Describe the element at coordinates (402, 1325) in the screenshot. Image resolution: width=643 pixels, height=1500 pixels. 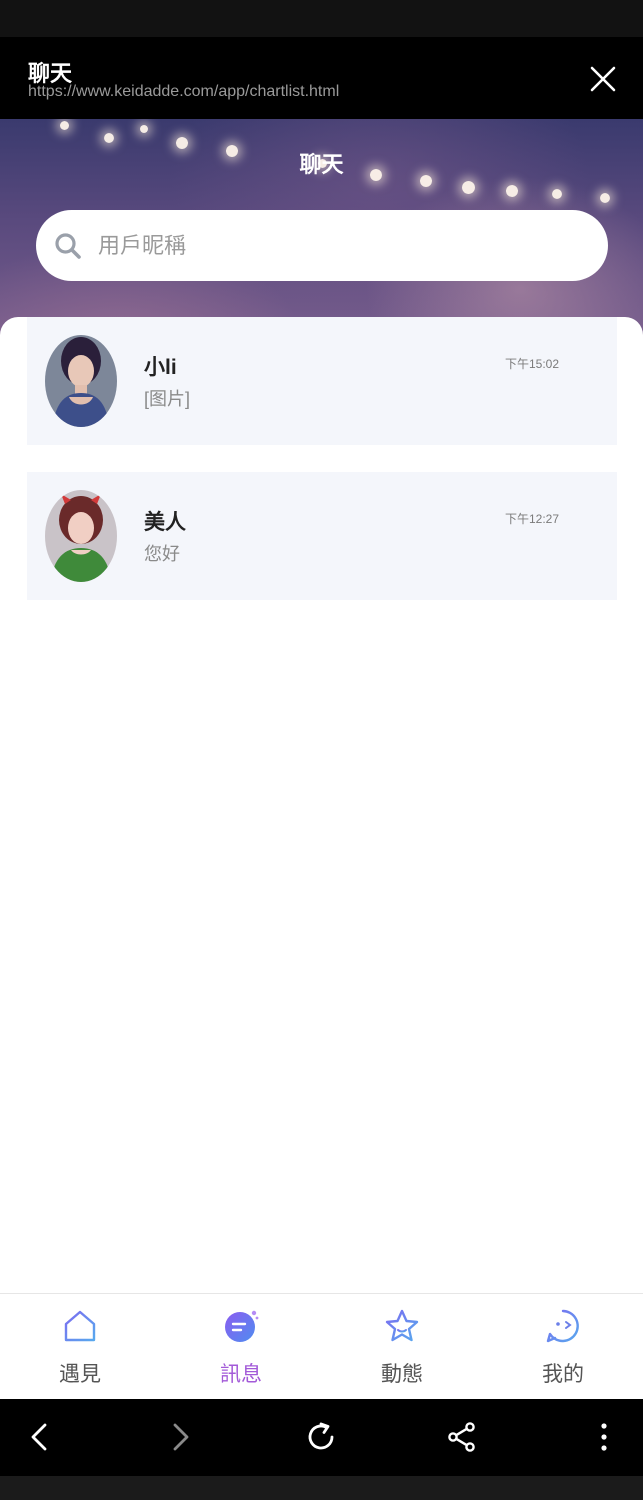
I see `star-icon` at that location.